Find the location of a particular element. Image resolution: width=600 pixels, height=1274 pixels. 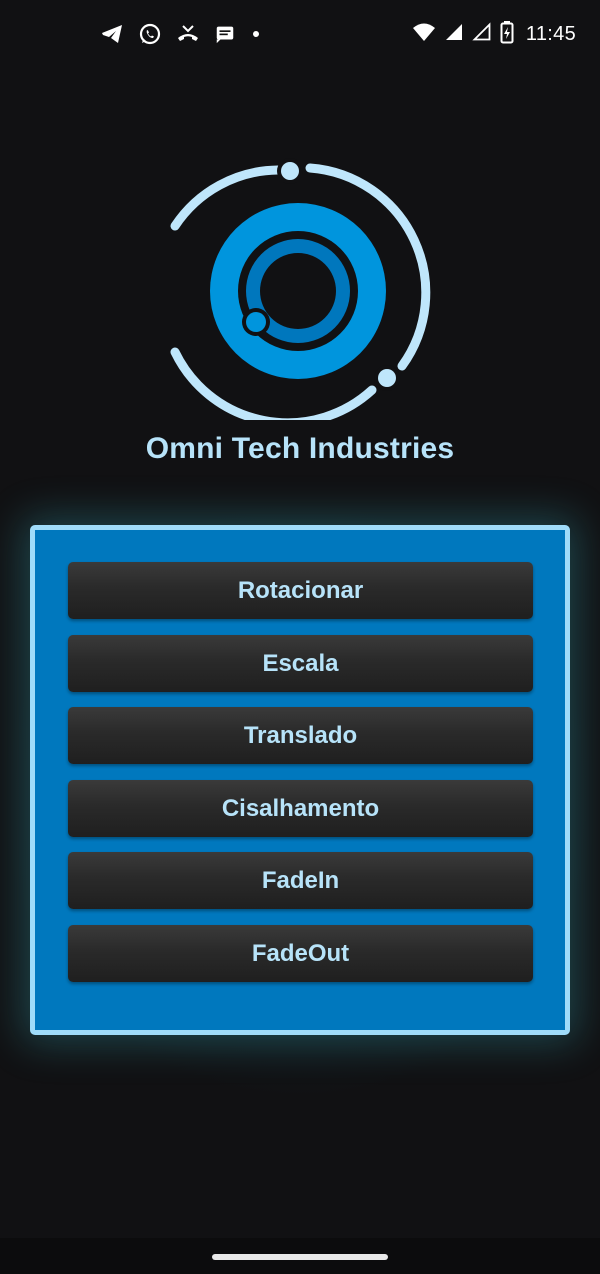

missed-call-icon is located at coordinates (188, 34).